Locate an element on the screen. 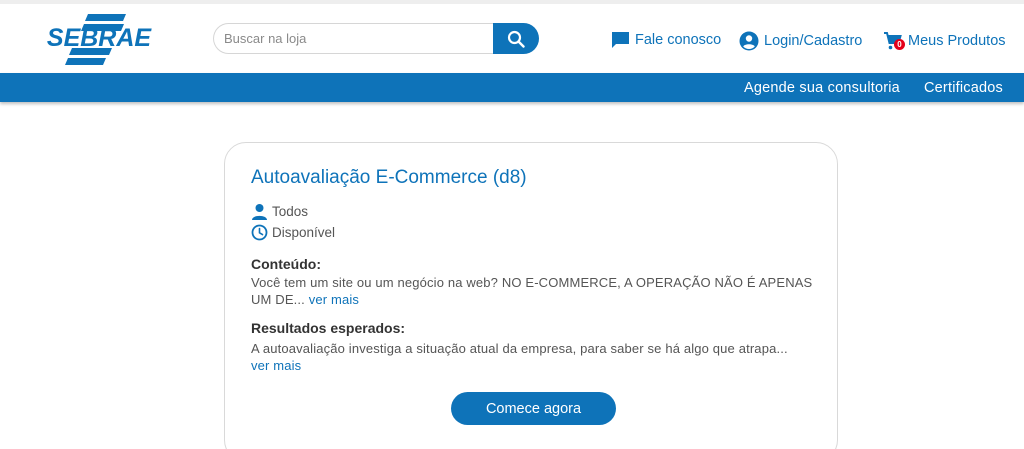 The image size is (1024, 449). cart-icon-wrap: 0 is located at coordinates (894, 41).